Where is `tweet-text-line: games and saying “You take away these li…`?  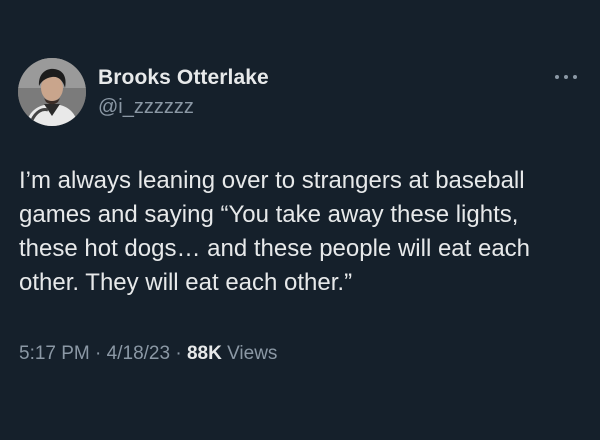
tweet-text-line: games and saying “You take away these li… is located at coordinates (269, 214).